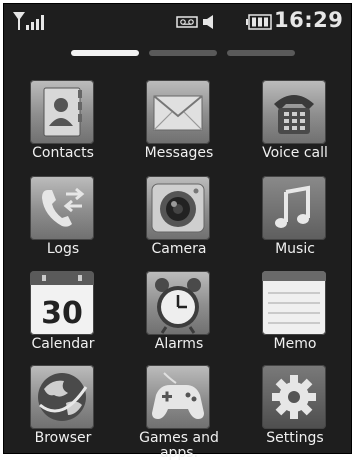 The height and width of the screenshot is (461, 357). What do you see at coordinates (62, 313) in the screenshot?
I see `calendar-day-number: 30` at bounding box center [62, 313].